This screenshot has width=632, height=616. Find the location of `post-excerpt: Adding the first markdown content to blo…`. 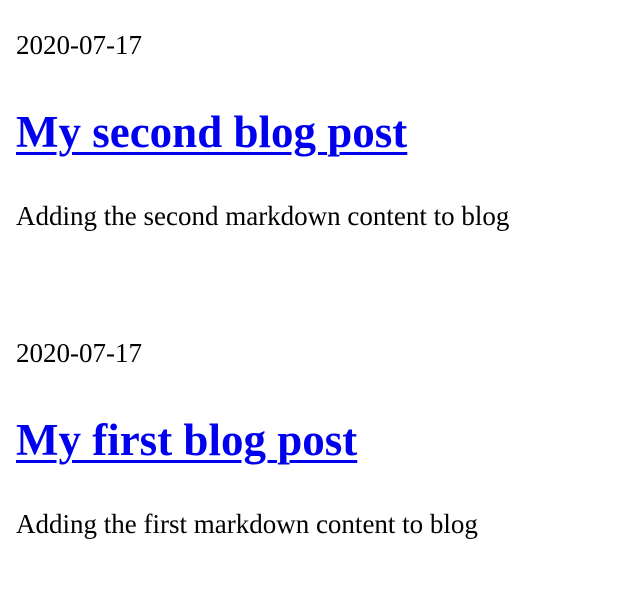

post-excerpt: Adding the first markdown content to blo… is located at coordinates (247, 524).